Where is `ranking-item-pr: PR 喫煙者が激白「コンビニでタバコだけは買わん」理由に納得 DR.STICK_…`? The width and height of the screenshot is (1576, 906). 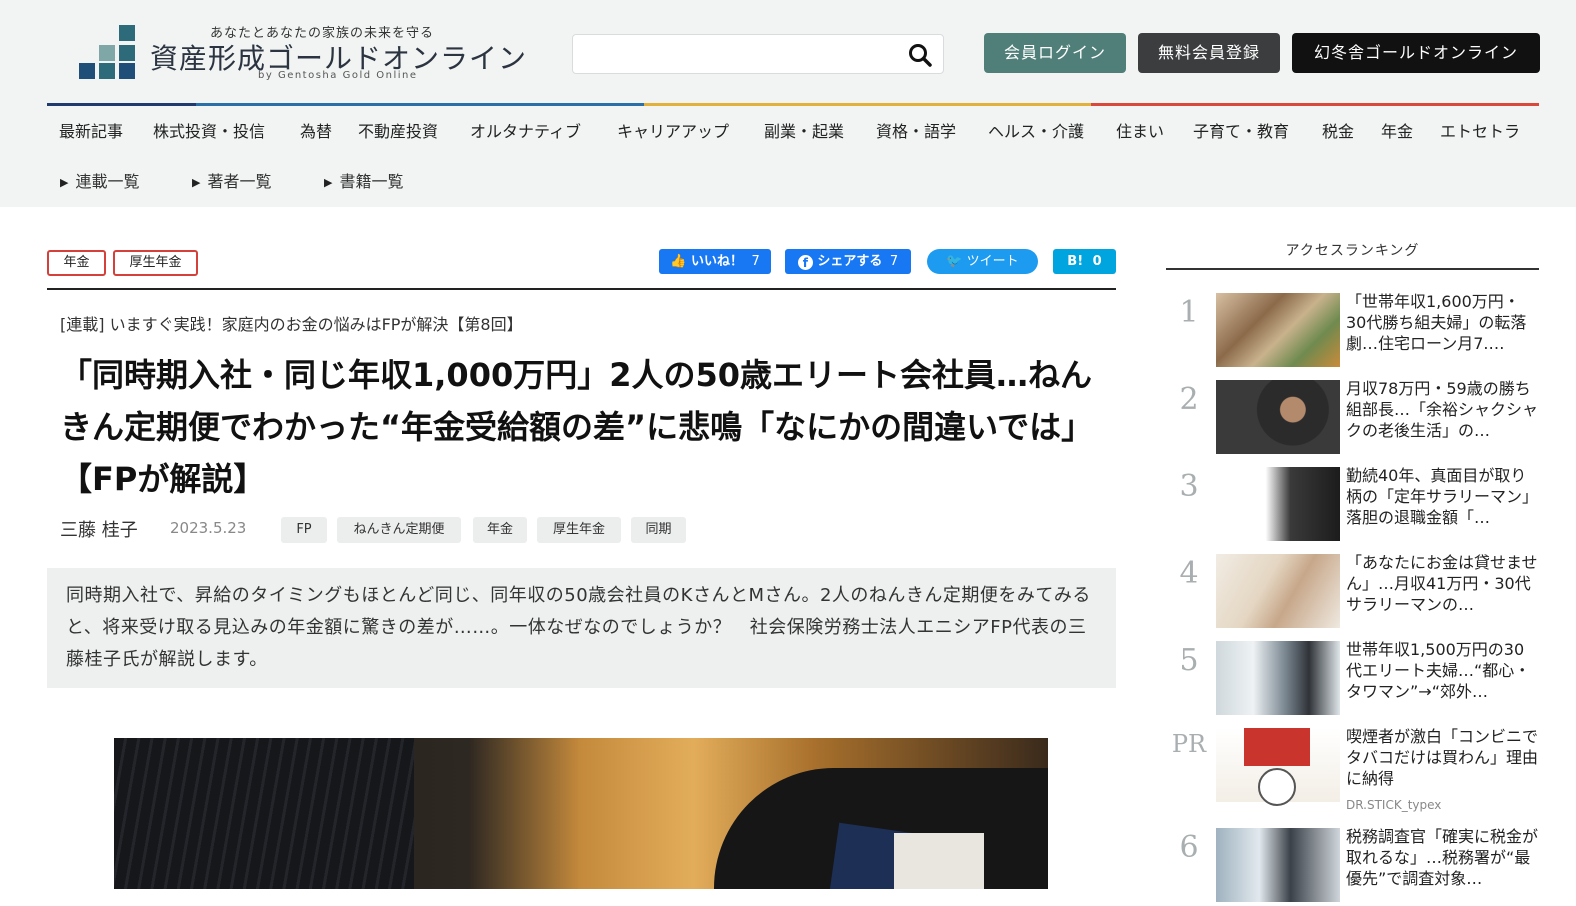
ranking-item-pr: PR 喫煙者が激白「コンビニでタバコだけは買わん」理由に納得 DR.STICK_… is located at coordinates (1352, 771).